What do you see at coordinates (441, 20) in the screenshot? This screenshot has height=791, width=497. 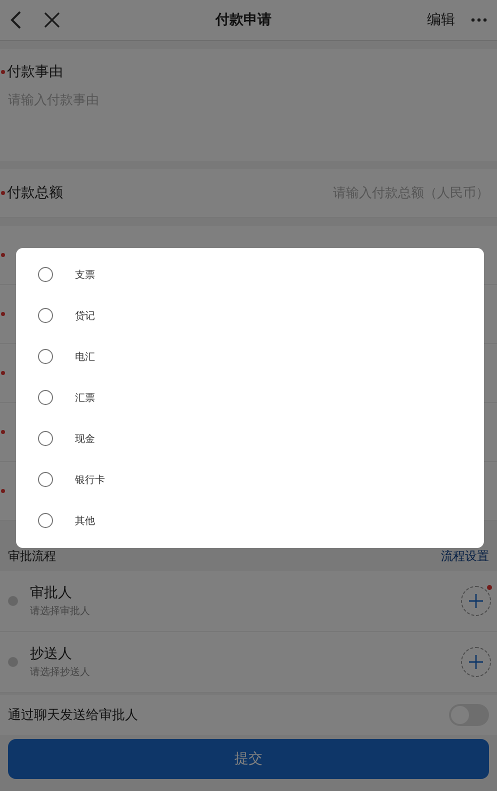 I see `edit-link: 编辑` at bounding box center [441, 20].